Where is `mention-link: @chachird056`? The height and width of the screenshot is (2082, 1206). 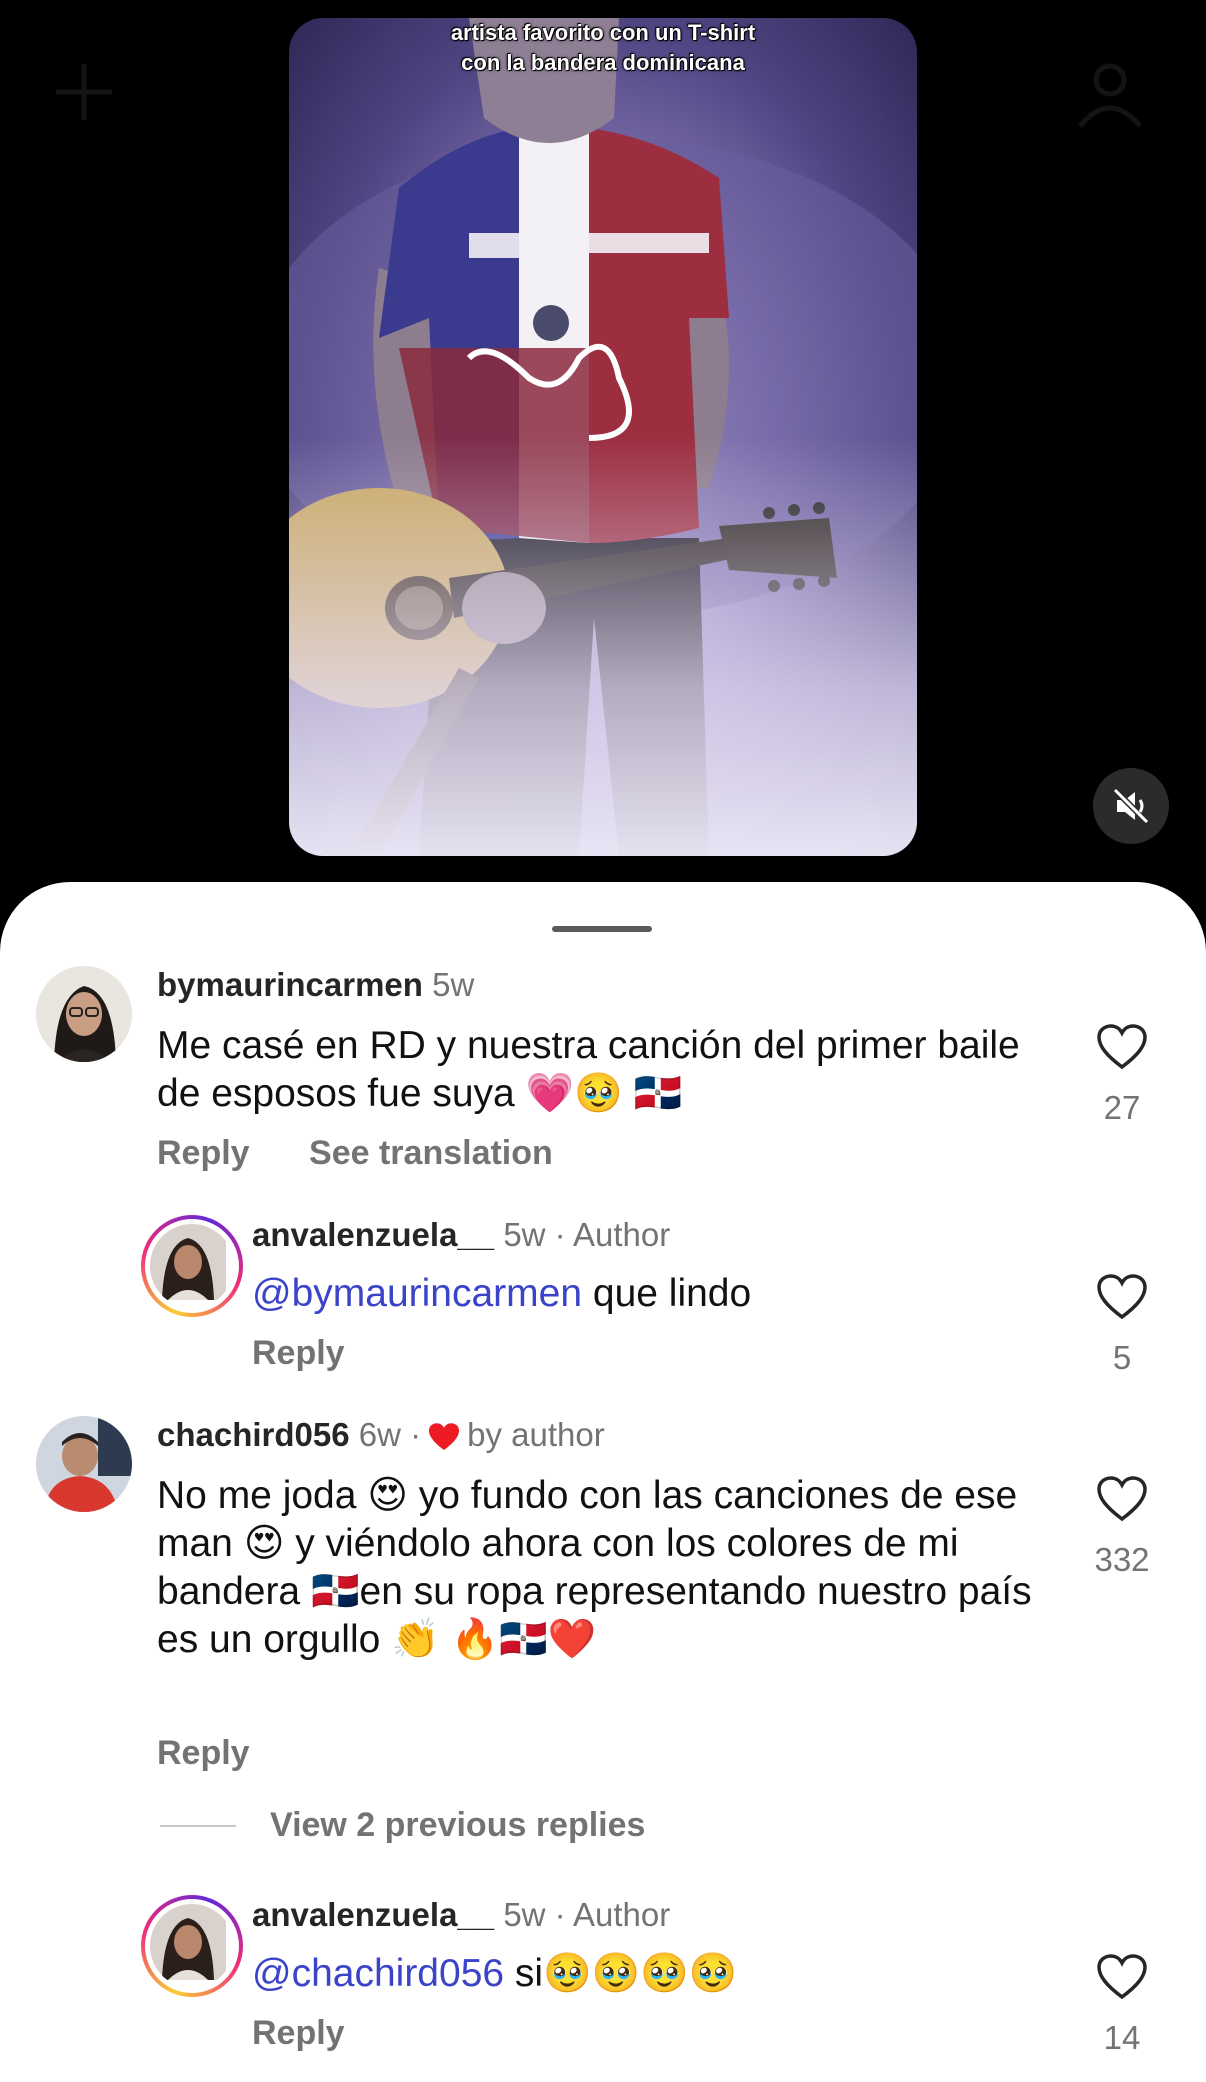
mention-link: @chachird056 is located at coordinates (378, 1973).